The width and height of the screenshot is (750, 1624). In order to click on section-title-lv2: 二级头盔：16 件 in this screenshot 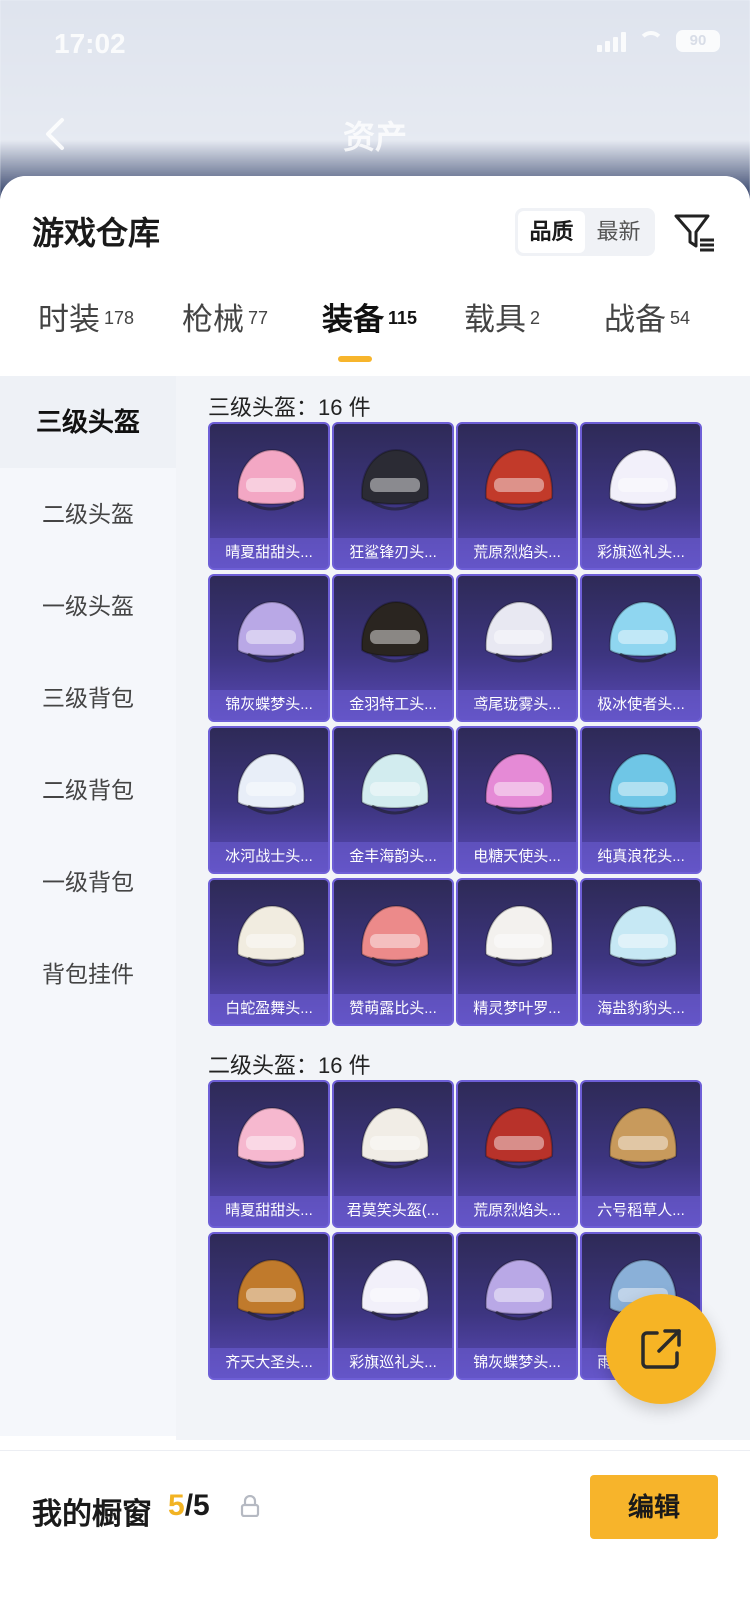, I will do `click(289, 1065)`.